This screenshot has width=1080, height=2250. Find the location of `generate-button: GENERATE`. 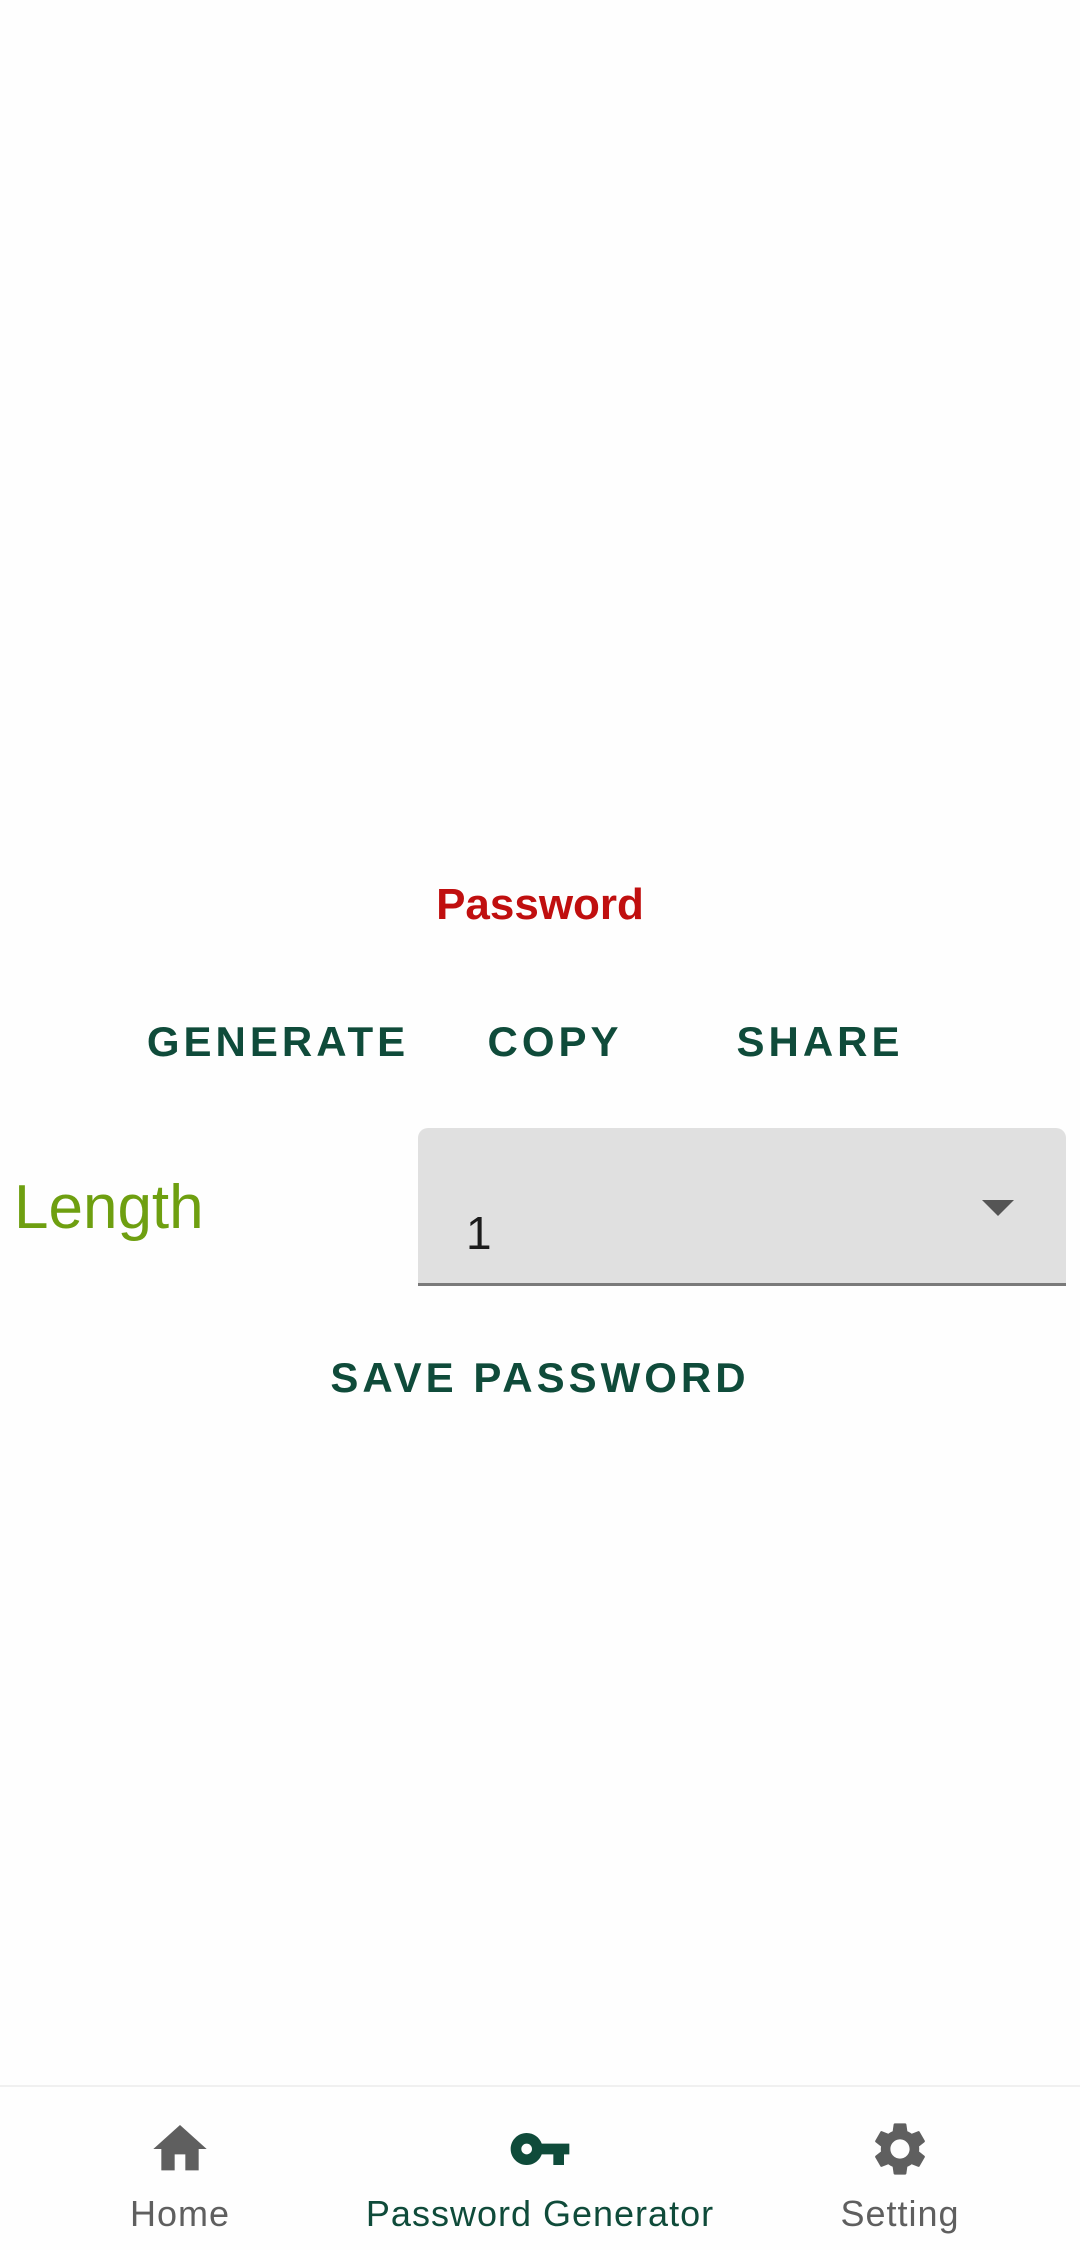

generate-button: GENERATE is located at coordinates (278, 1042).